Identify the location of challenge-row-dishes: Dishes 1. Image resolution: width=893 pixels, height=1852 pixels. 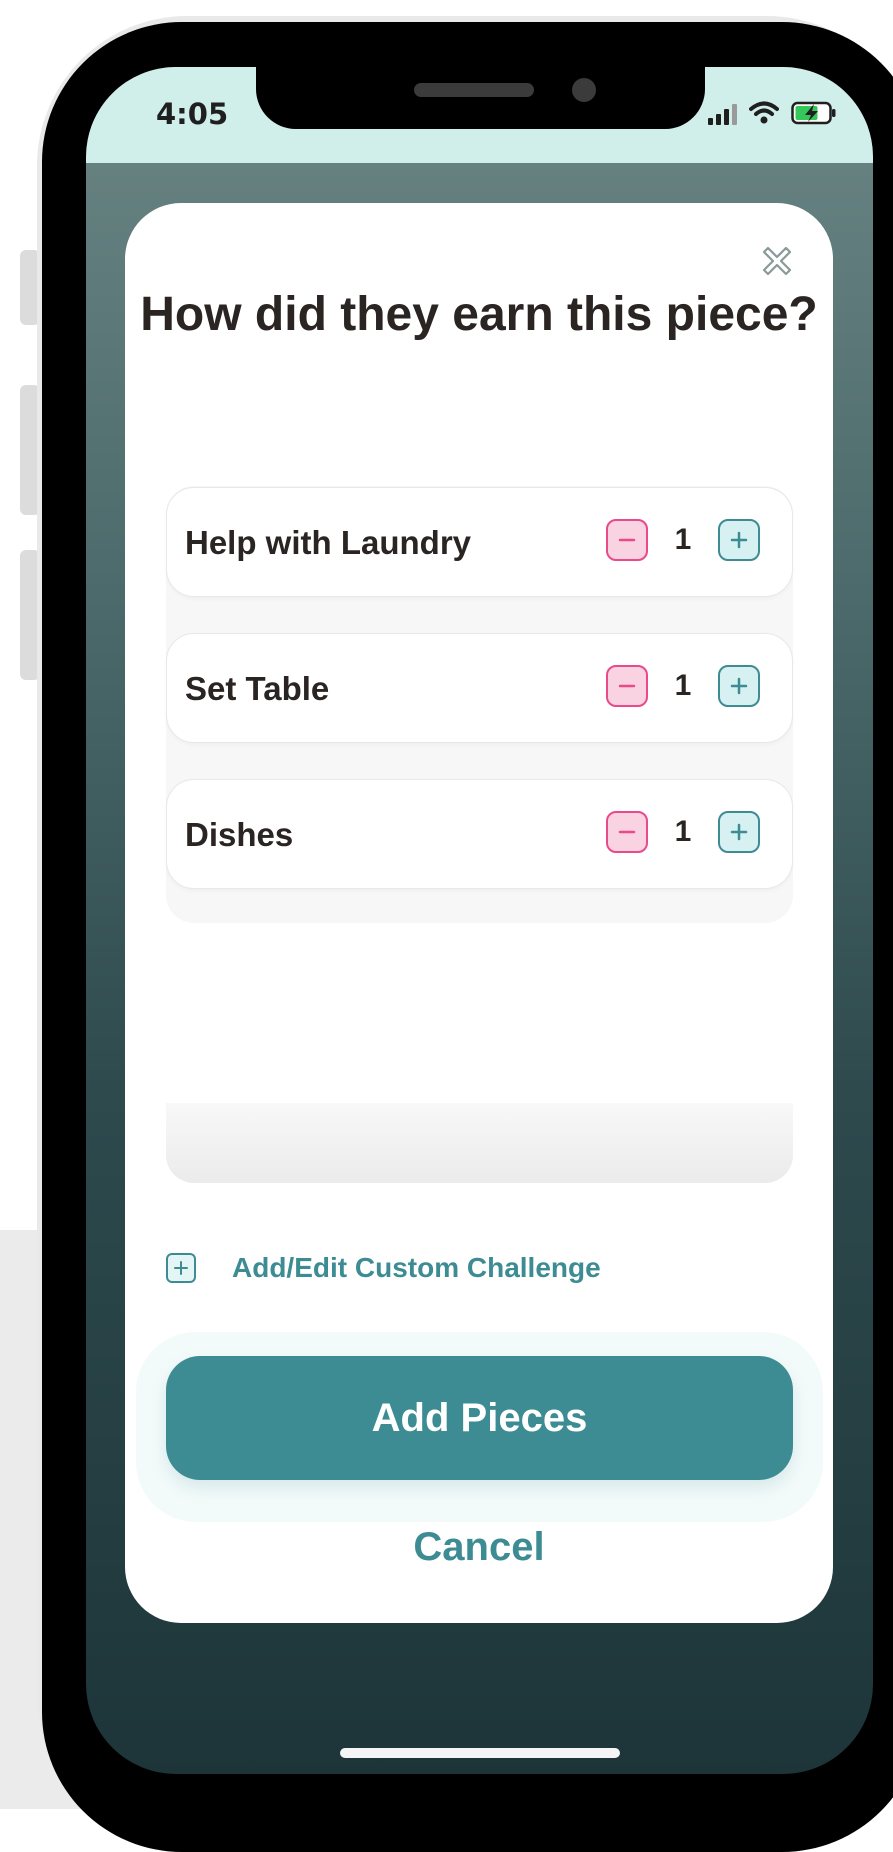
(479, 834).